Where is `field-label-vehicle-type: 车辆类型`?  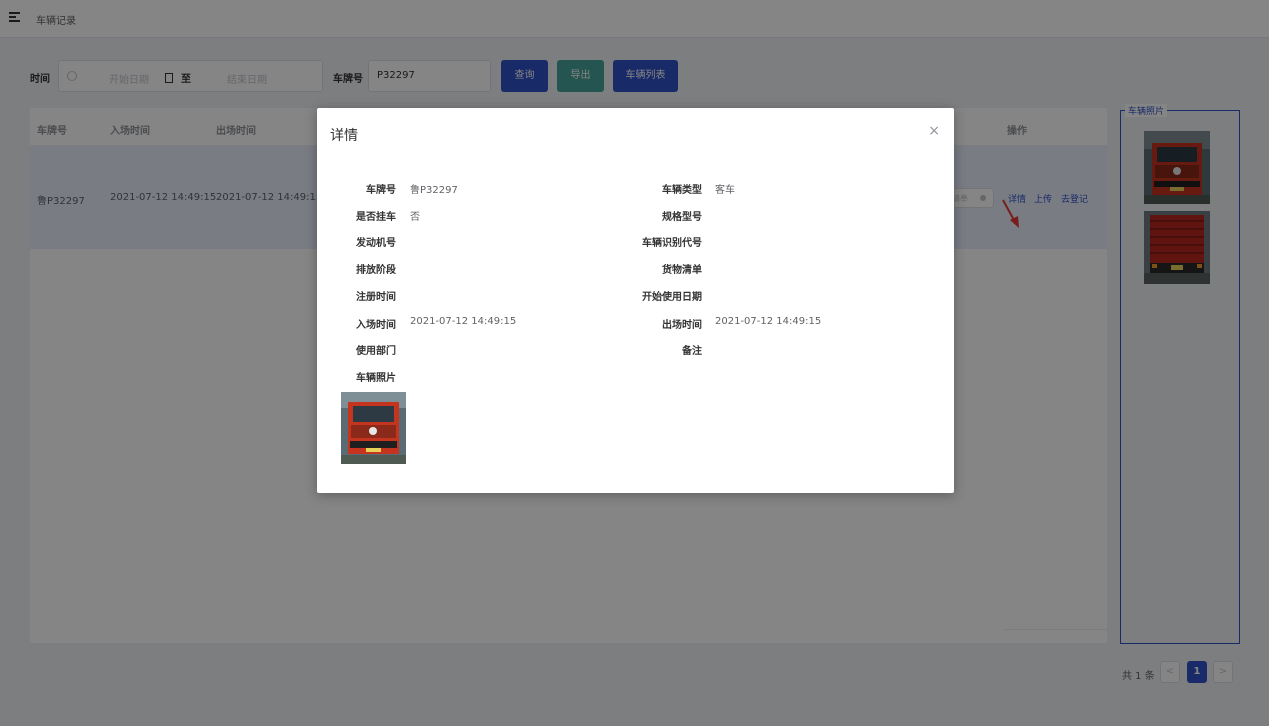
field-label-vehicle-type: 车辆类型 is located at coordinates (682, 190).